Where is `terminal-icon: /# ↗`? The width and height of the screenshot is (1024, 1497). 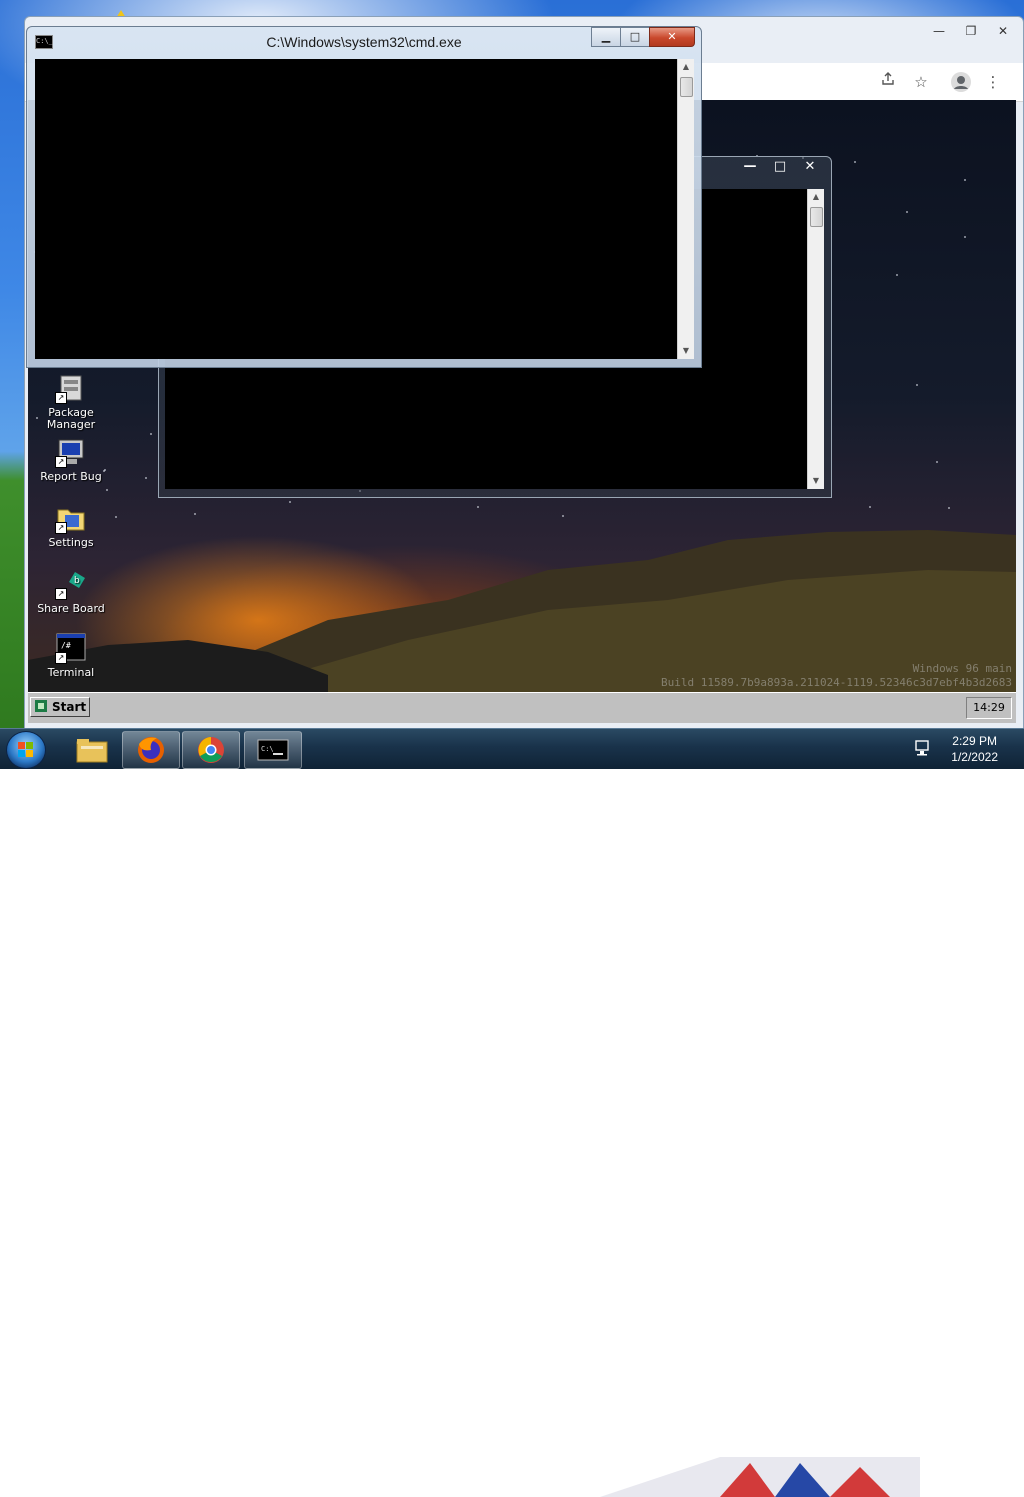 terminal-icon: /# ↗ is located at coordinates (71, 648).